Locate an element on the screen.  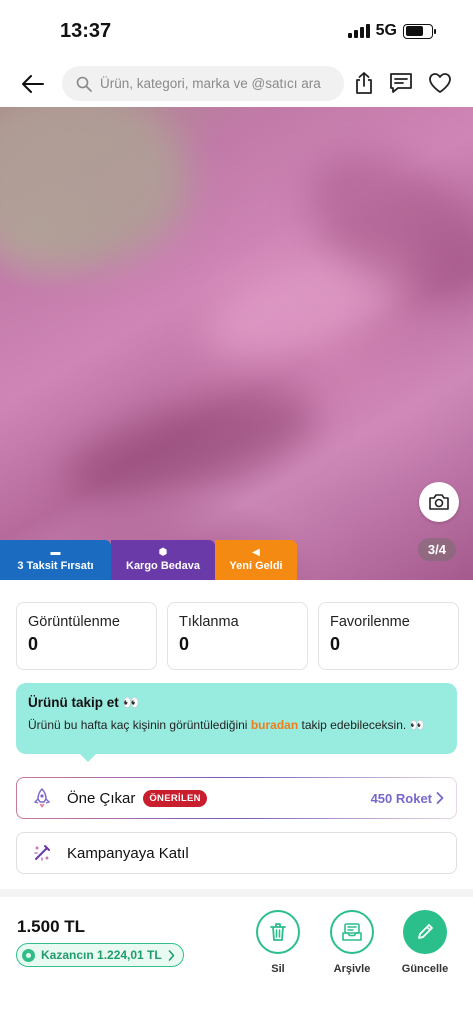
search-box is located at coordinates (203, 83).